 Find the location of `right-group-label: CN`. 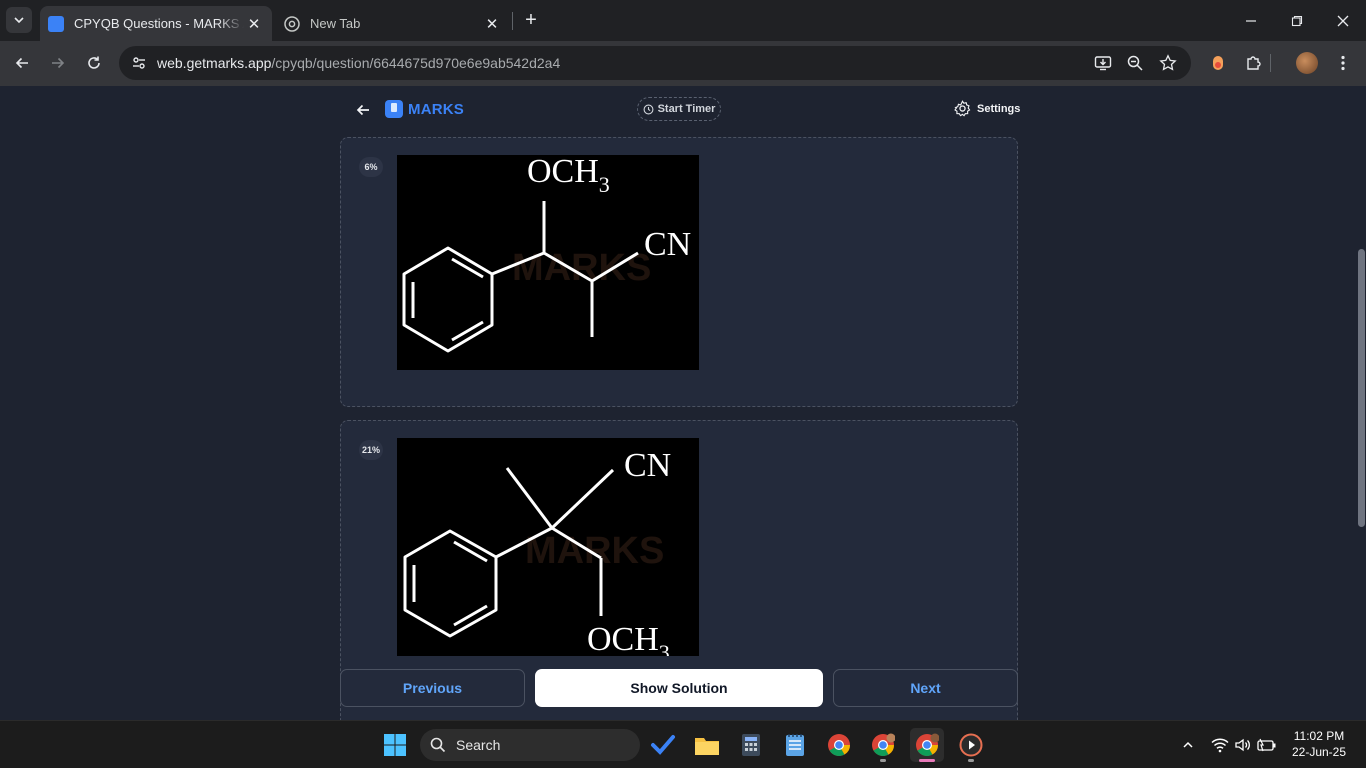

right-group-label: CN is located at coordinates (667, 244).